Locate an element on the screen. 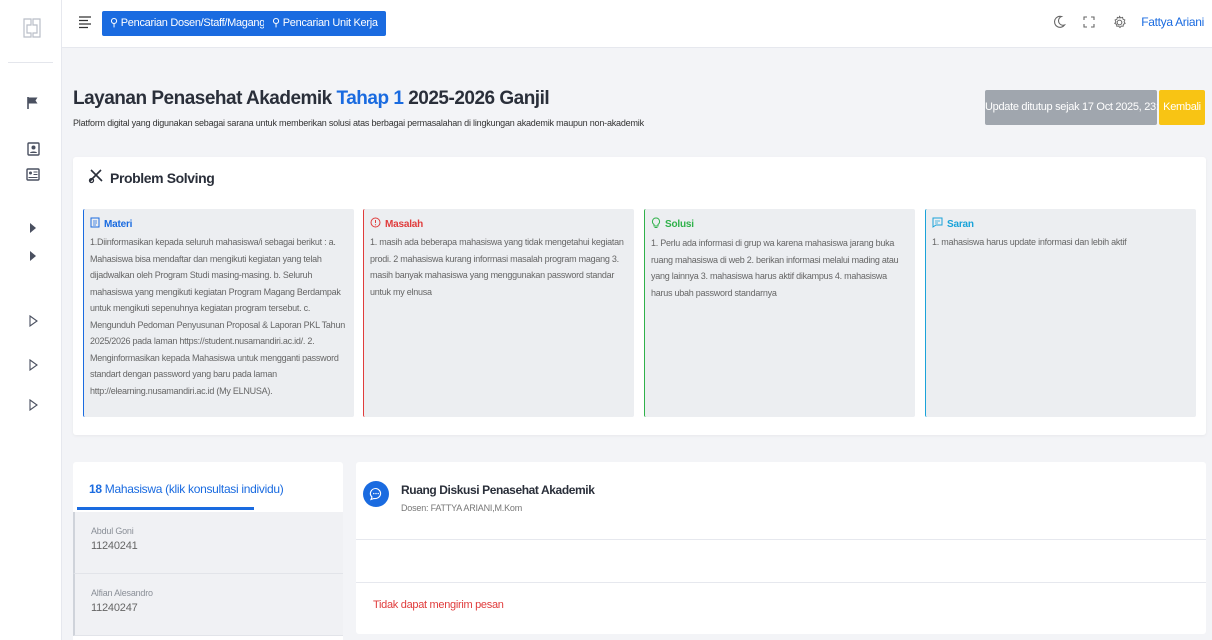 The image size is (1212, 640). back-button: Kembali is located at coordinates (1182, 107).